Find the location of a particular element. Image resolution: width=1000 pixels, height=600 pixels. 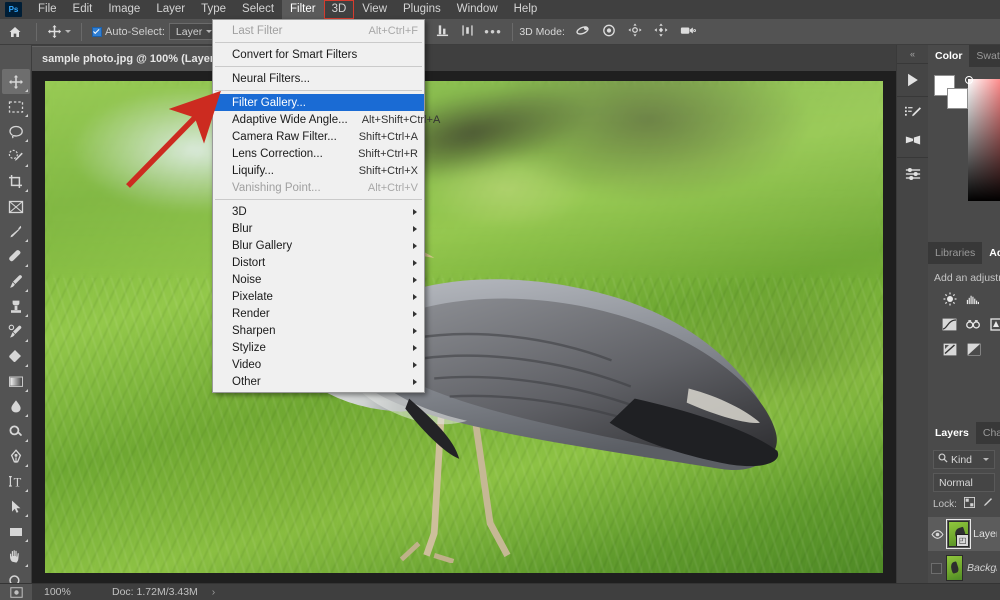

menu-item-render: Render is located at coordinates (318, 313).